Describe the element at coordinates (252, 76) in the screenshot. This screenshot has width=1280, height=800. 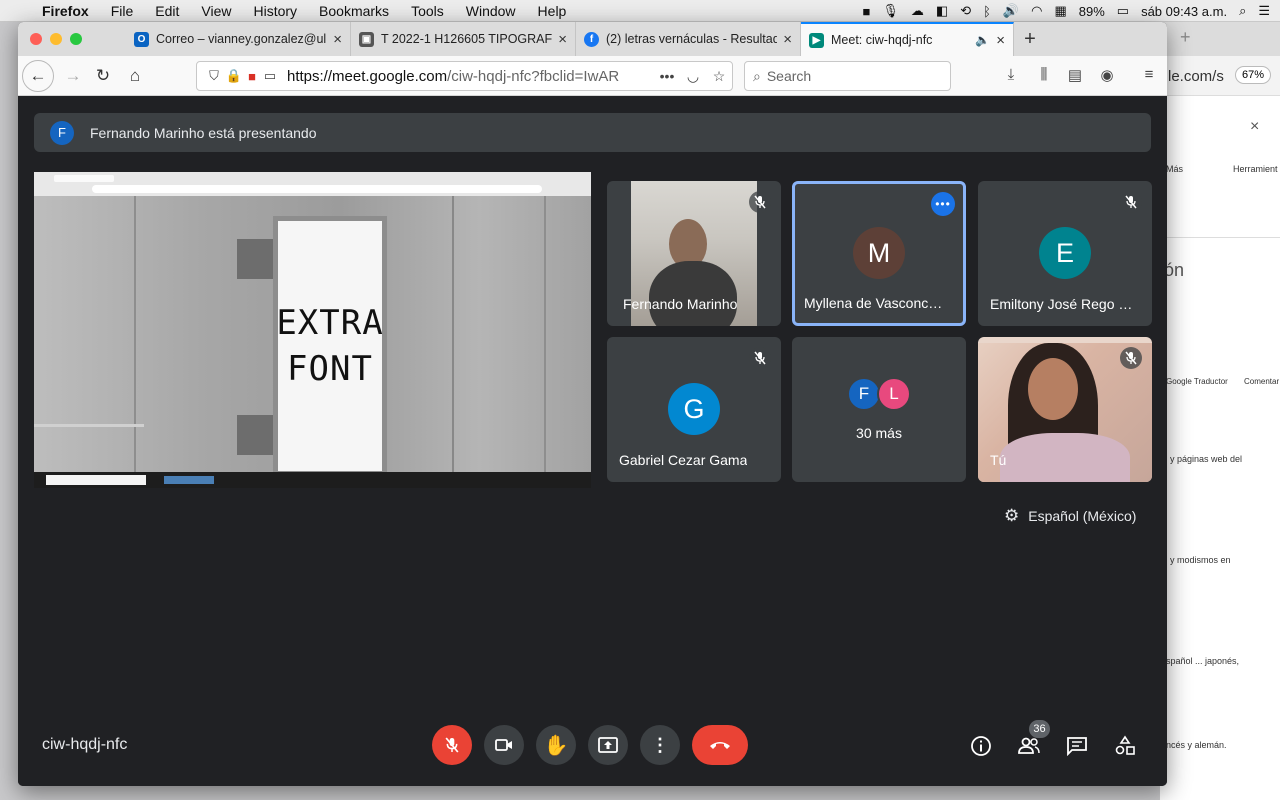
I see `camera-permission-icon: ■` at that location.